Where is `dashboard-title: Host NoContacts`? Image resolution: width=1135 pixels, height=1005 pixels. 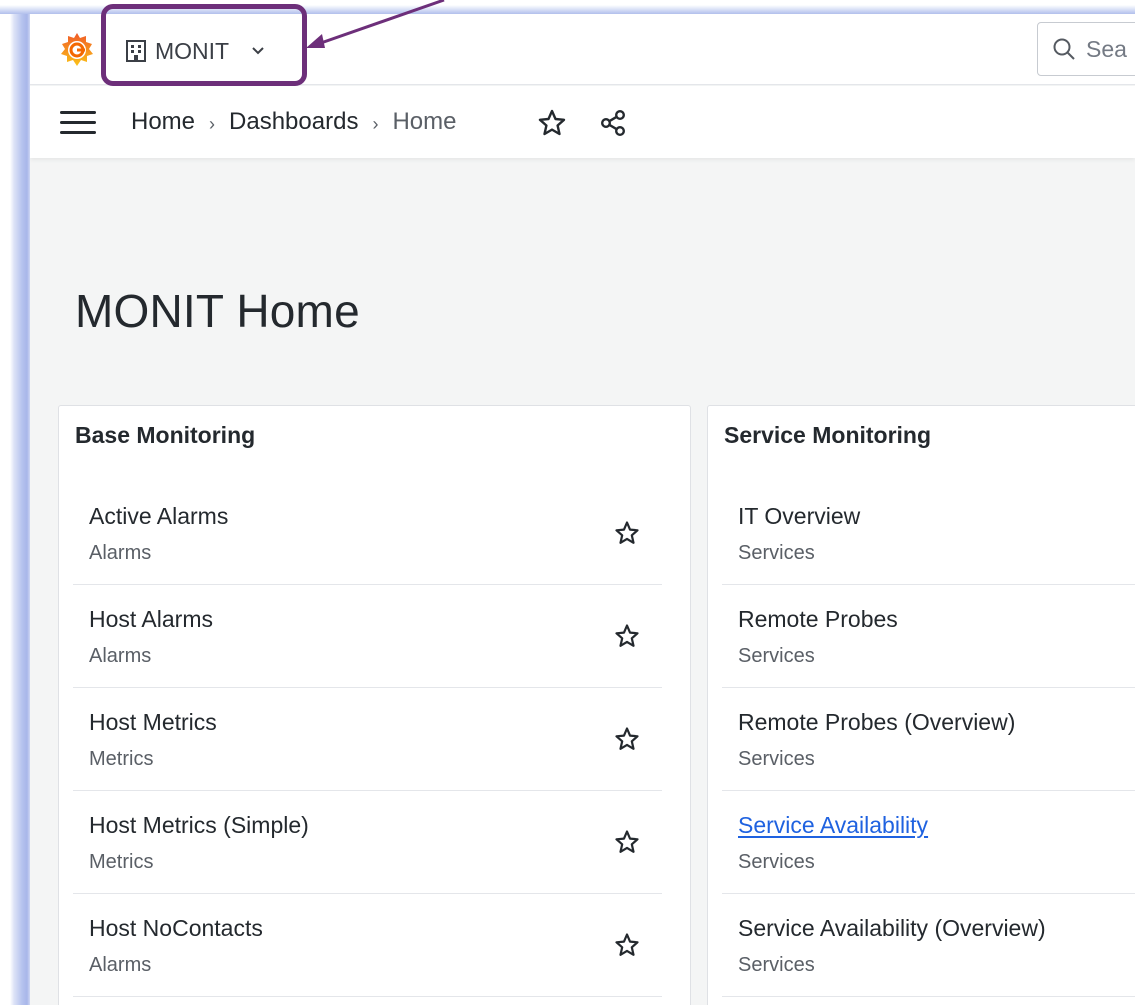 dashboard-title: Host NoContacts is located at coordinates (176, 928).